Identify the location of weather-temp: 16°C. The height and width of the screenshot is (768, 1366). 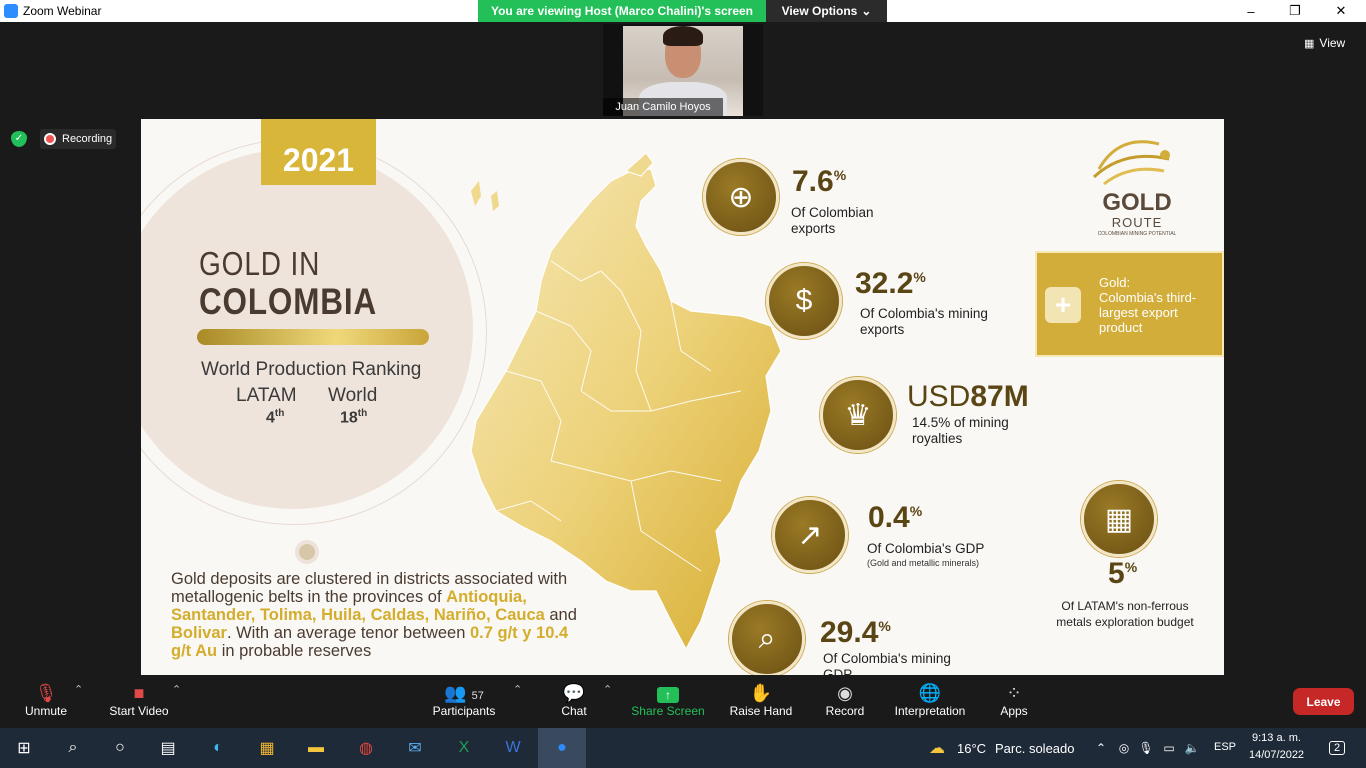
(971, 748).